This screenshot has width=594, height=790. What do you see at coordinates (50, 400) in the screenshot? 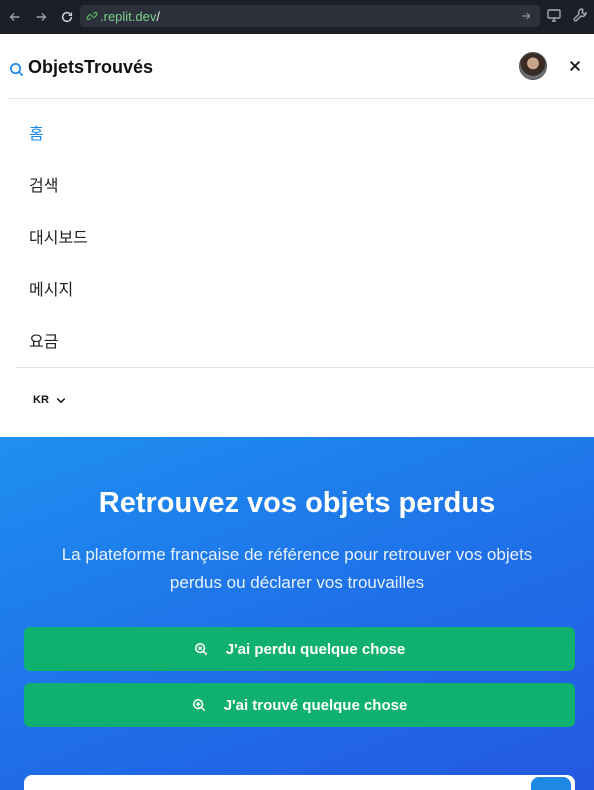
I see `language-selector: KR` at bounding box center [50, 400].